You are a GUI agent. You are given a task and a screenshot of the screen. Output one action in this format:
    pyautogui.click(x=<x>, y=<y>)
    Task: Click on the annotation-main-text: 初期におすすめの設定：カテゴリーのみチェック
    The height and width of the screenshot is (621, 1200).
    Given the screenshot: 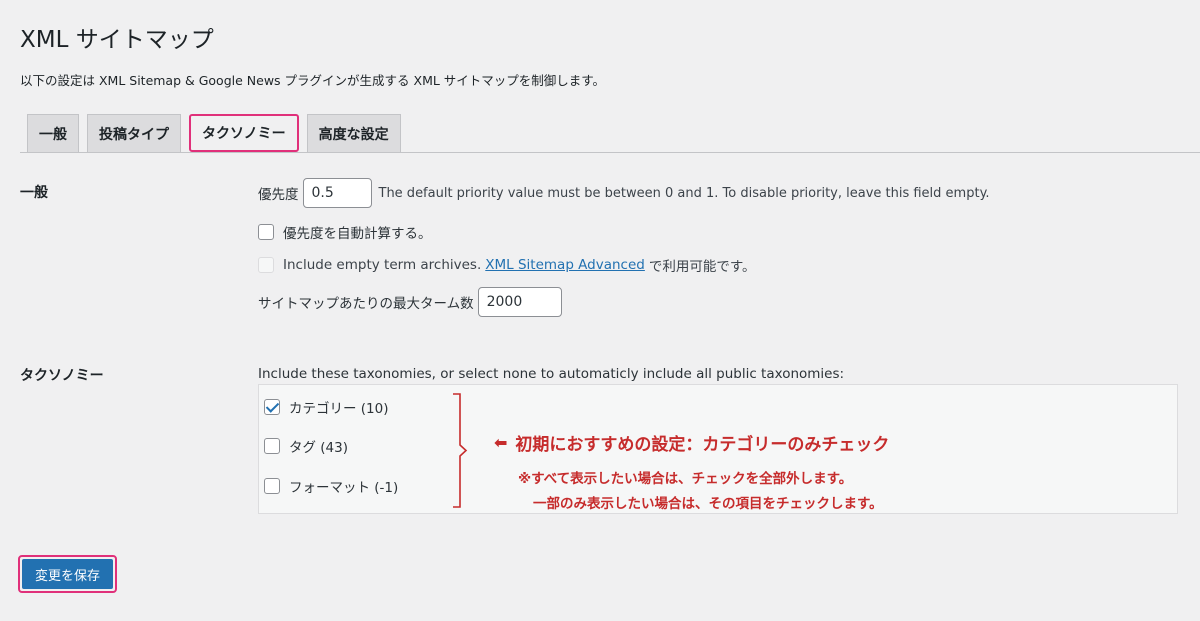 What is the action you would take?
    pyautogui.click(x=702, y=445)
    